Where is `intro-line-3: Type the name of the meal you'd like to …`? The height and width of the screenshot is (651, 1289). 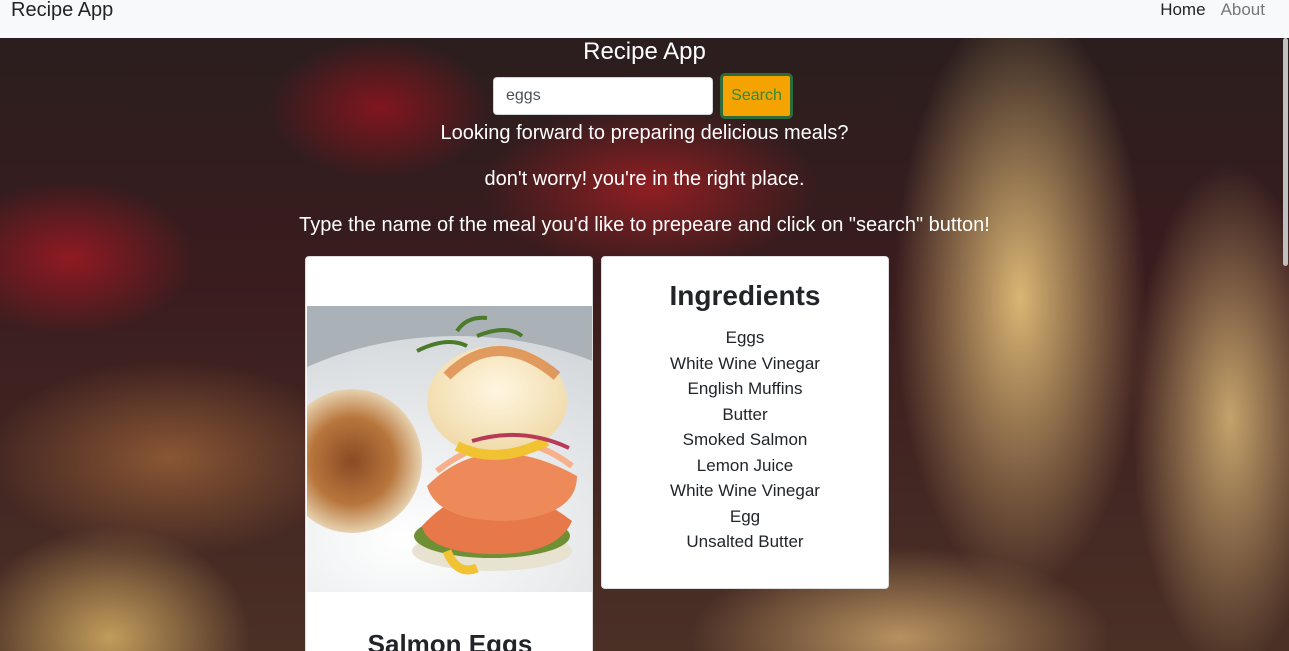
intro-line-3: Type the name of the meal you'd like to … is located at coordinates (644, 225).